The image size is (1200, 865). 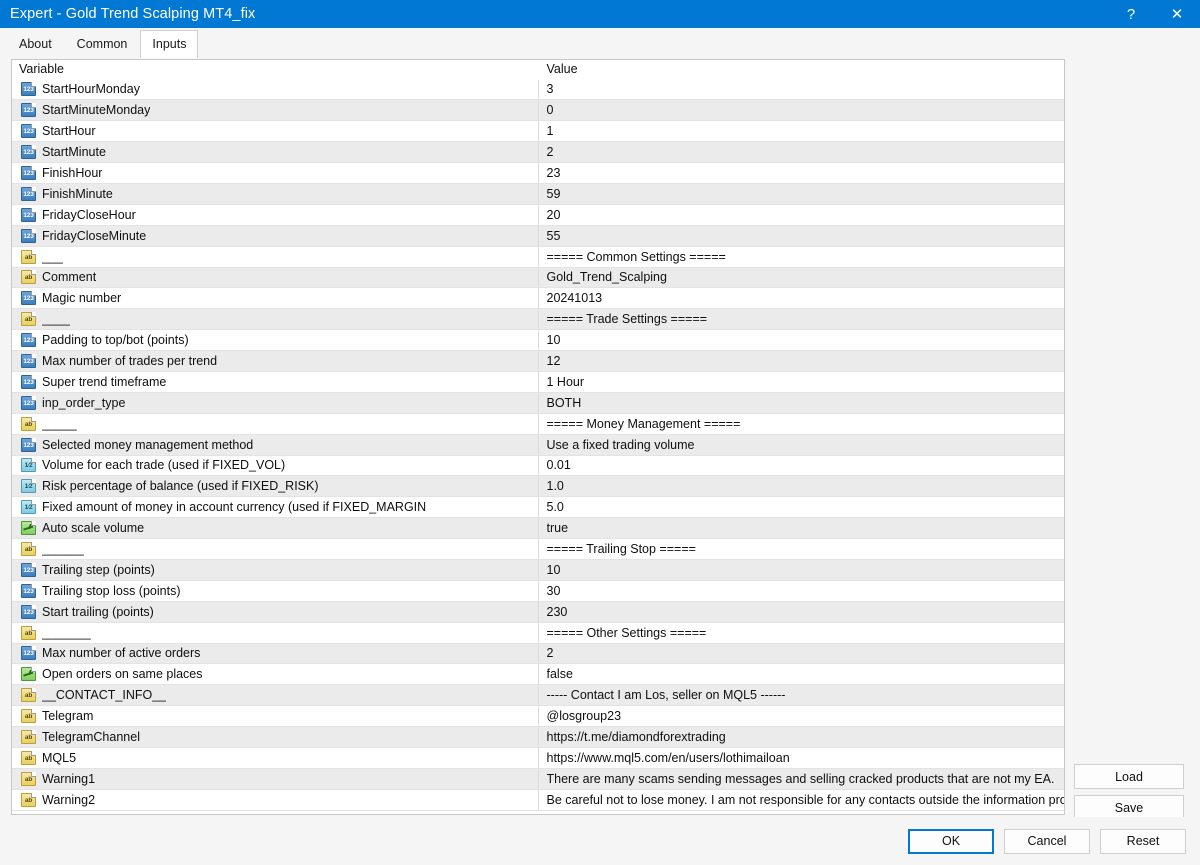 I want to click on table-row: 123 FridayCloseMinute 55, so click(x=538, y=235).